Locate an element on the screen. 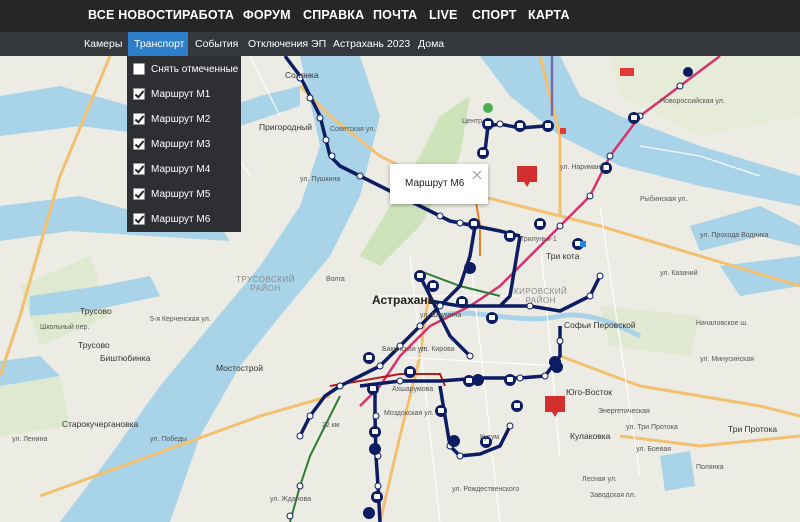 The width and height of the screenshot is (800, 522). place-trusovo: Трусово is located at coordinates (96, 311).